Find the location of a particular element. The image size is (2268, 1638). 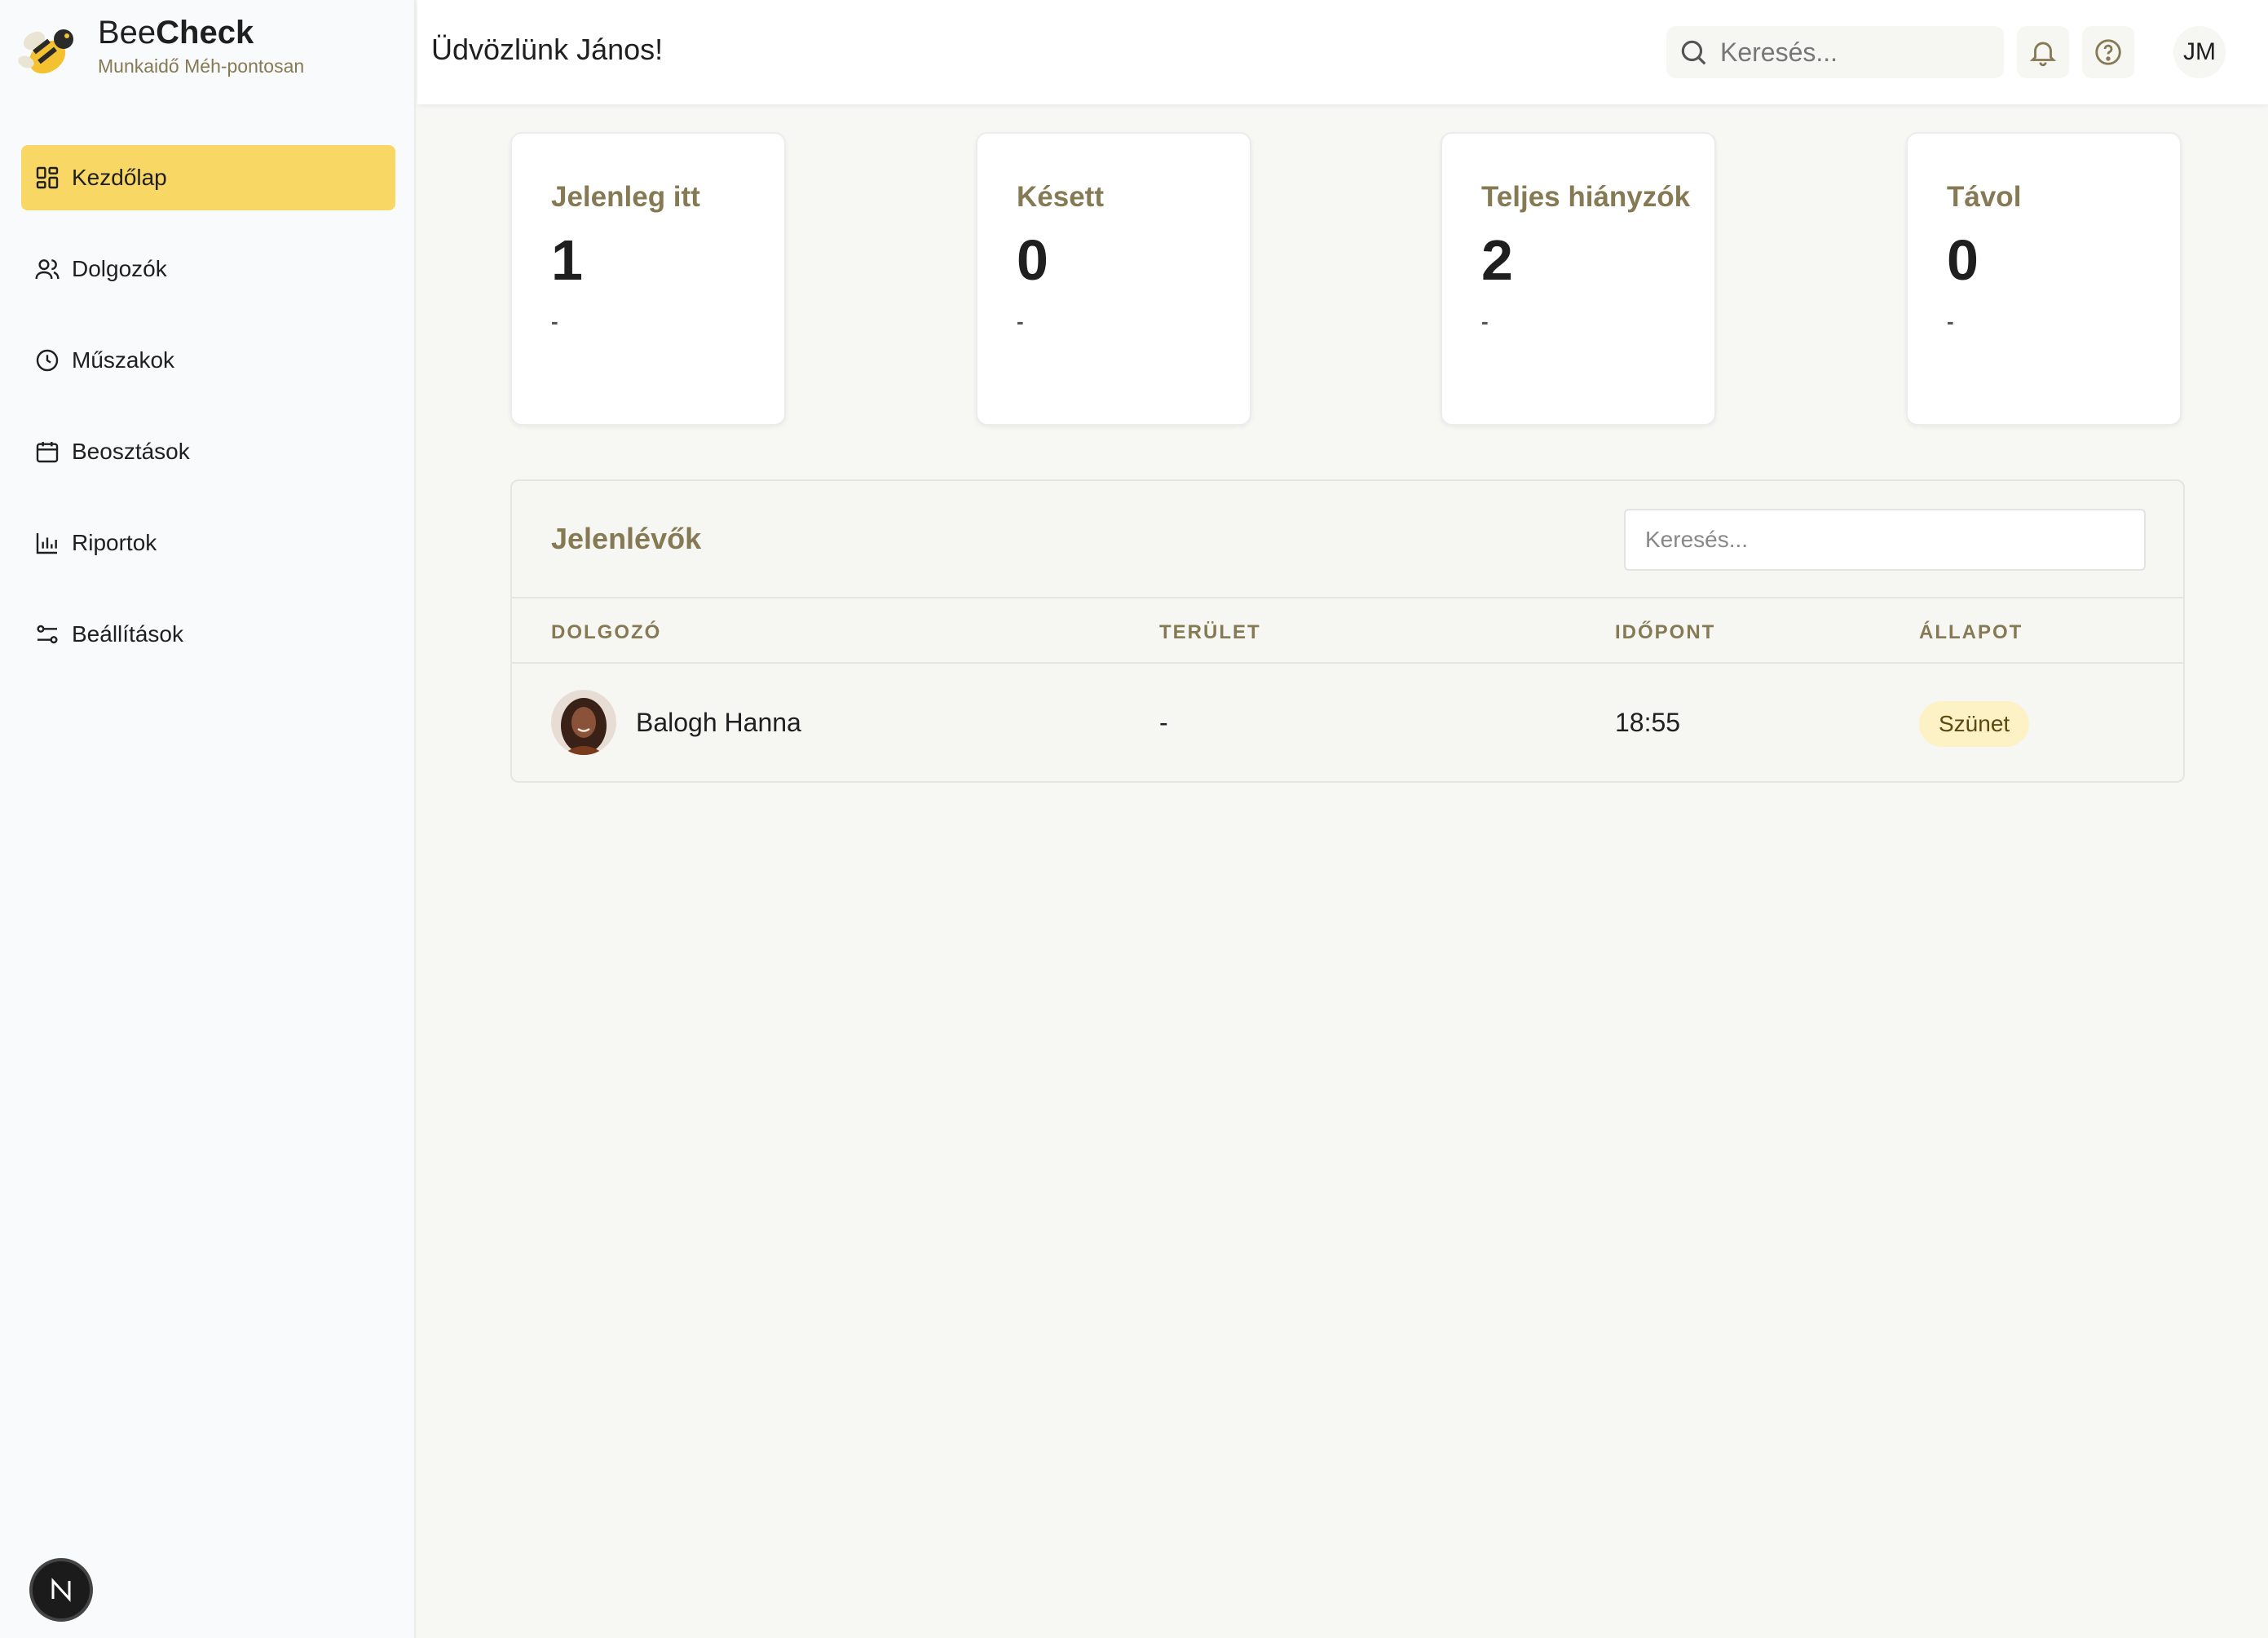

settings-sliders-icon is located at coordinates (47, 634).